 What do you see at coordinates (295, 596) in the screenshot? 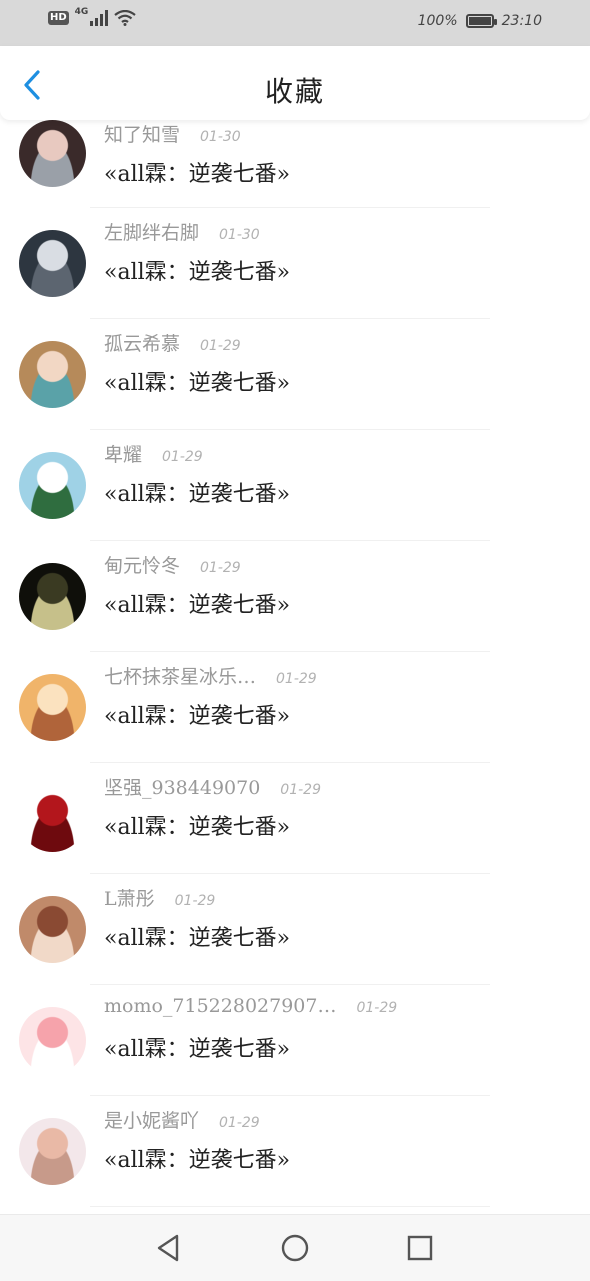
I see `list-item: 甸元怜冬 01-29 «all霖：逆袭七番»` at bounding box center [295, 596].